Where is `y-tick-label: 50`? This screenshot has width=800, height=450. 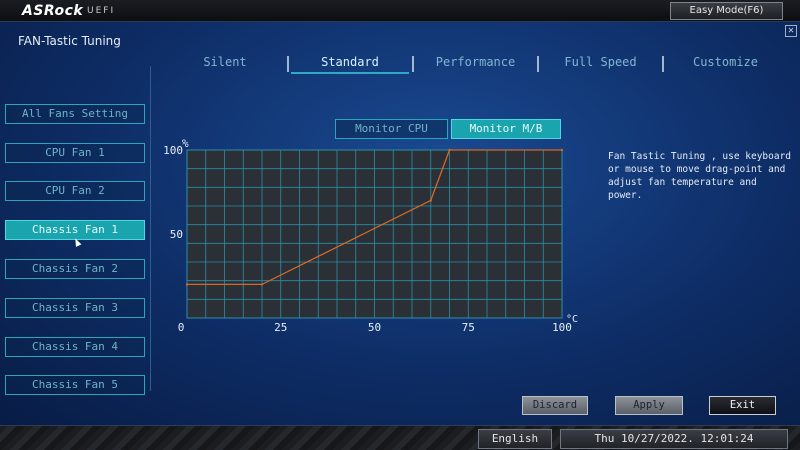 y-tick-label: 50 is located at coordinates (176, 234).